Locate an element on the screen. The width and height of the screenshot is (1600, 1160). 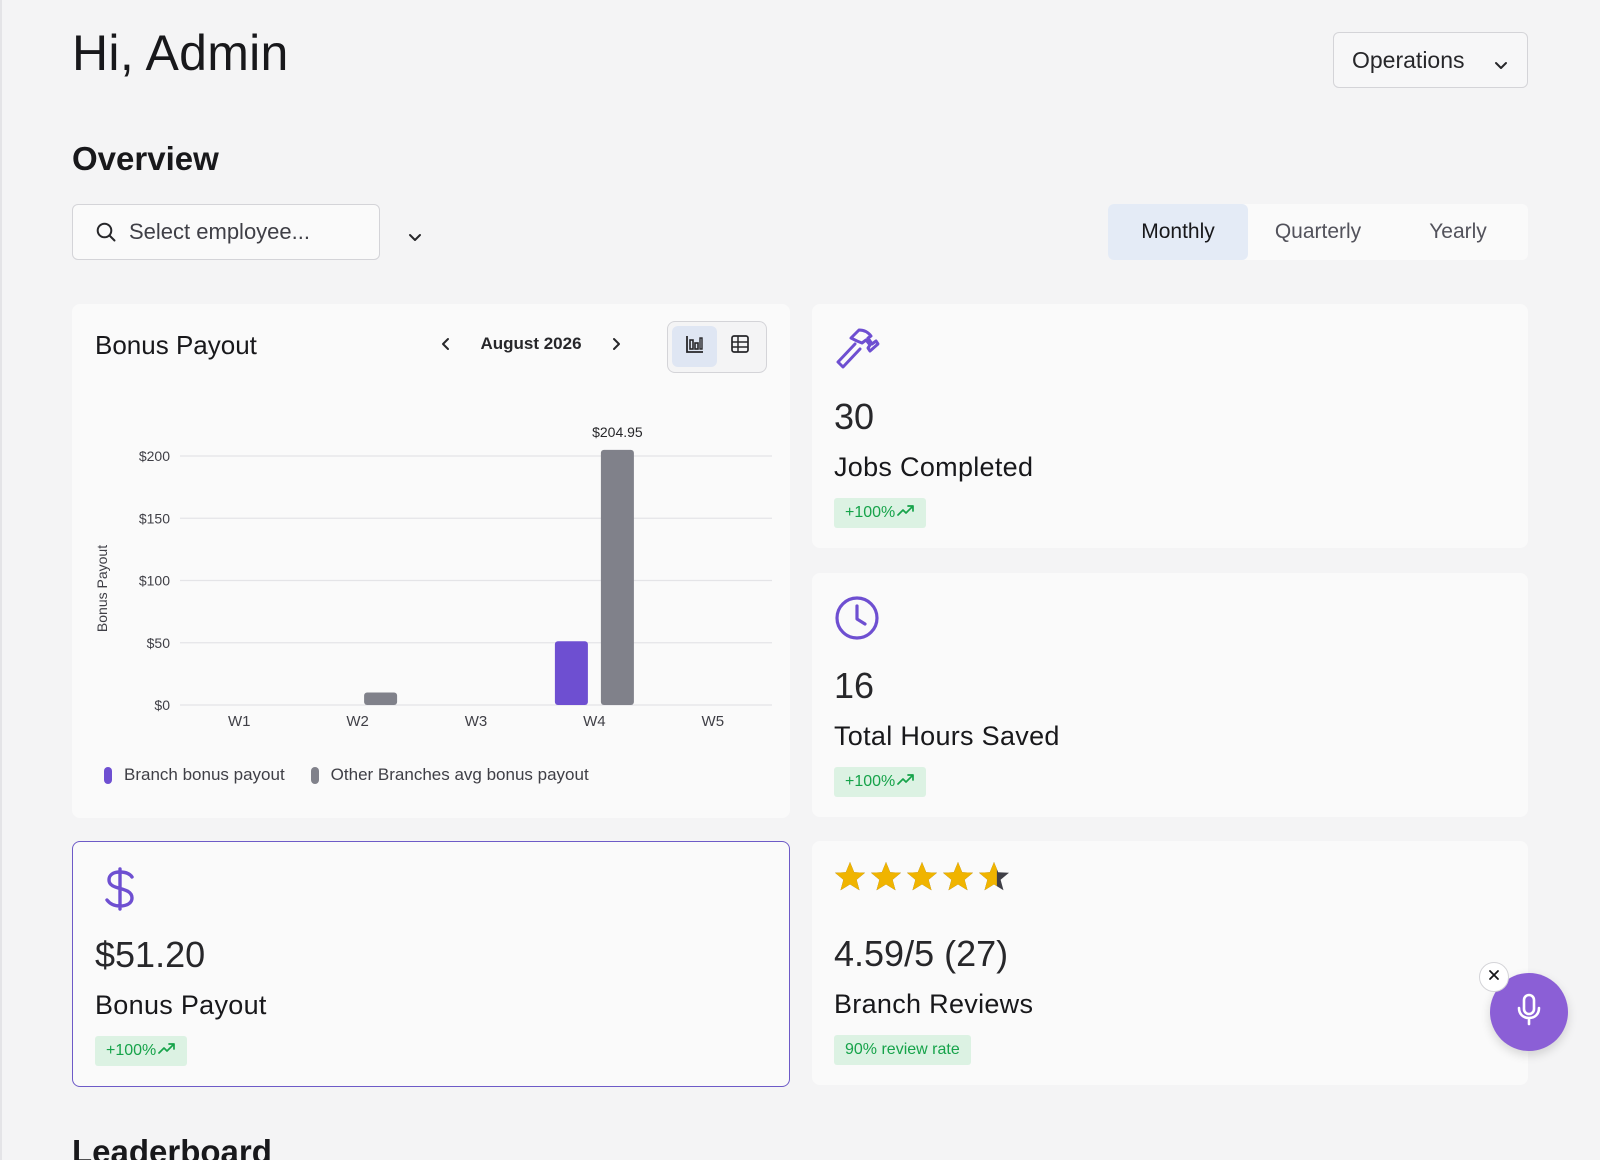
y-tick-label: $50 is located at coordinates (159, 643).